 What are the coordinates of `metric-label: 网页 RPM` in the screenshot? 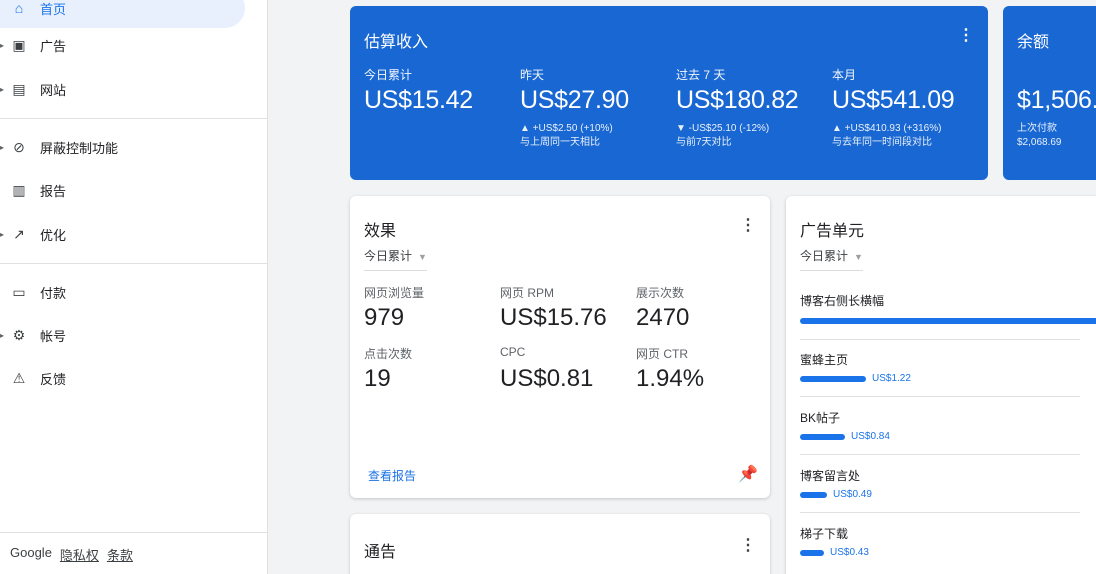 It's located at (527, 293).